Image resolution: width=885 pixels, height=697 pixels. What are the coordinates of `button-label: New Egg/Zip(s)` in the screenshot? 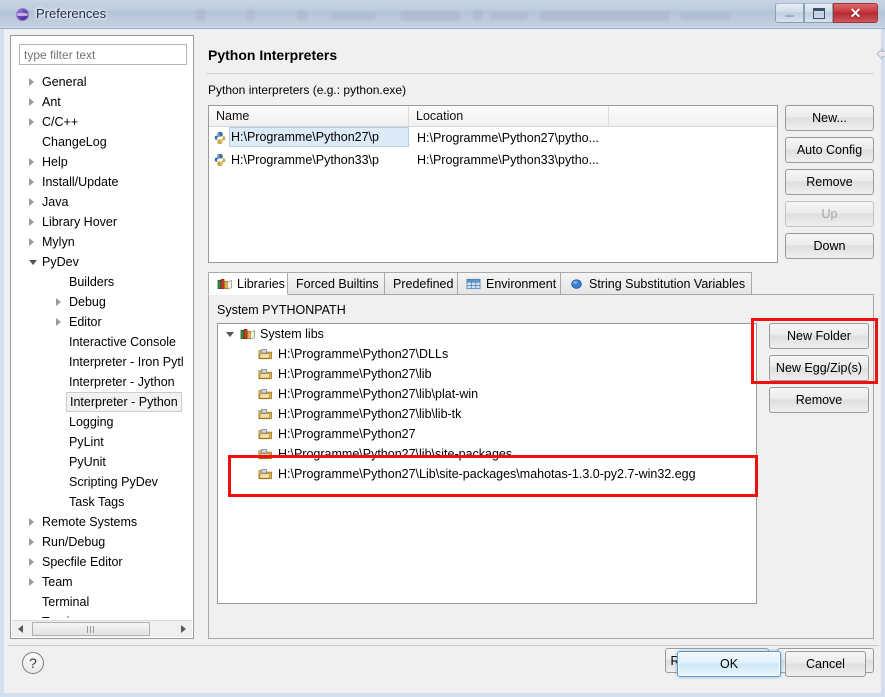 It's located at (819, 368).